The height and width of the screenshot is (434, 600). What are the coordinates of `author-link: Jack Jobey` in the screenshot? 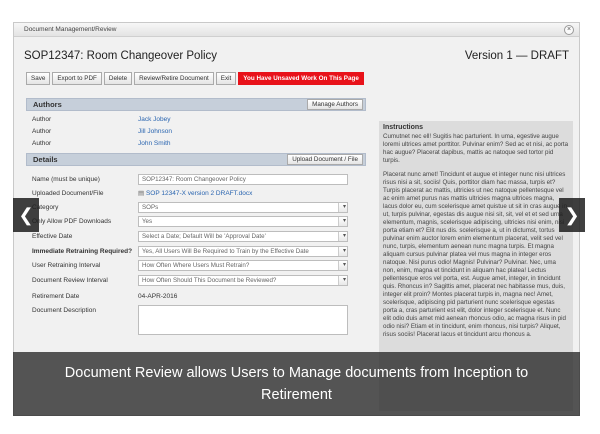 It's located at (154, 119).